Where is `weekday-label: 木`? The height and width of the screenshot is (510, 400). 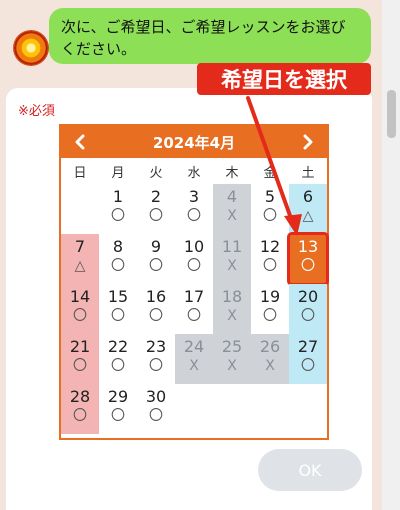 weekday-label: 木 is located at coordinates (232, 173).